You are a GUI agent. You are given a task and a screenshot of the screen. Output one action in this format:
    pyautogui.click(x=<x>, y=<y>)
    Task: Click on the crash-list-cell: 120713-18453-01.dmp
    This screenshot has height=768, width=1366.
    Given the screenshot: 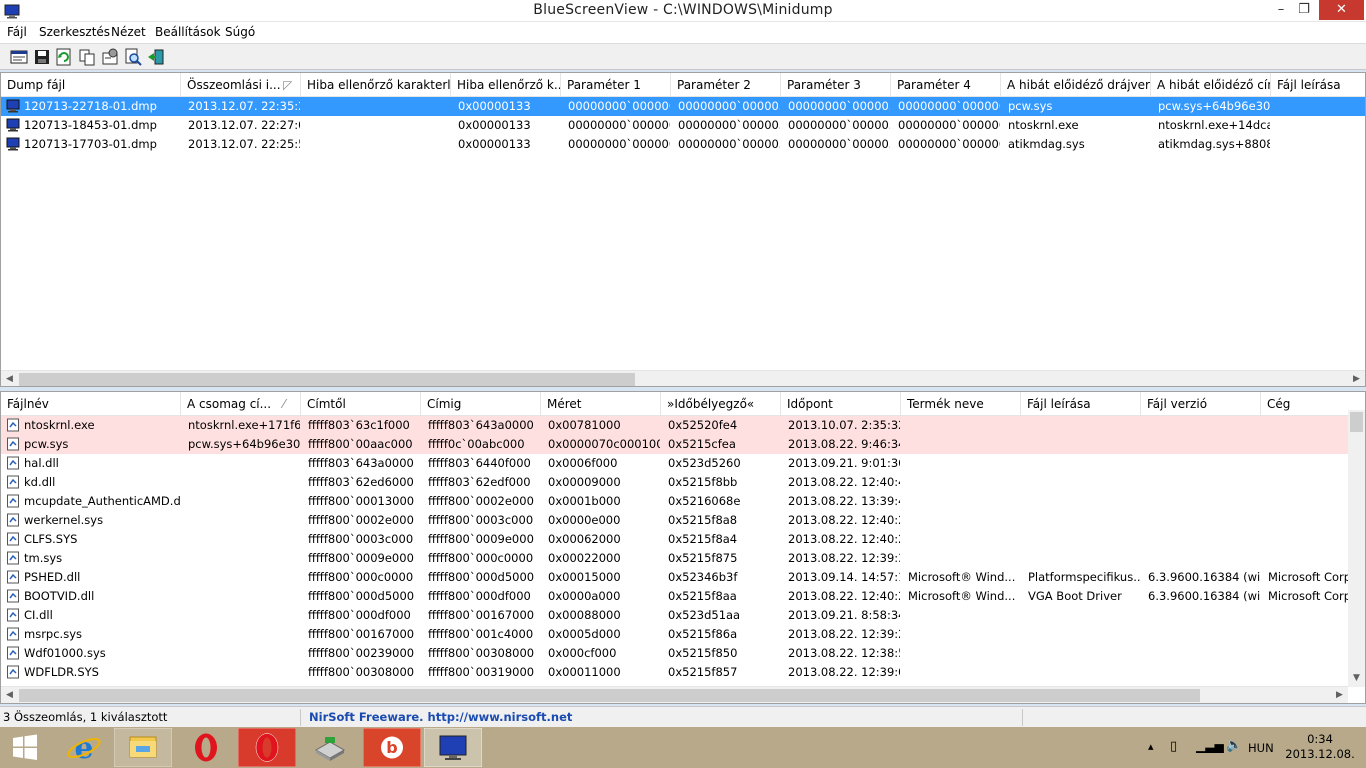 What is the action you would take?
    pyautogui.click(x=90, y=125)
    